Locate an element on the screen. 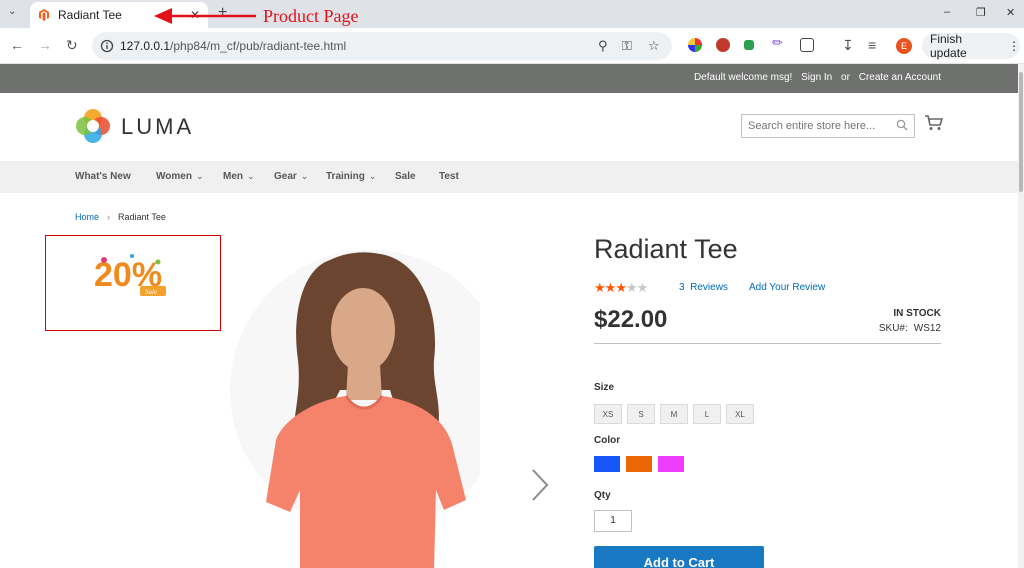  nav-item-men: Men ⌄ is located at coordinates (239, 176).